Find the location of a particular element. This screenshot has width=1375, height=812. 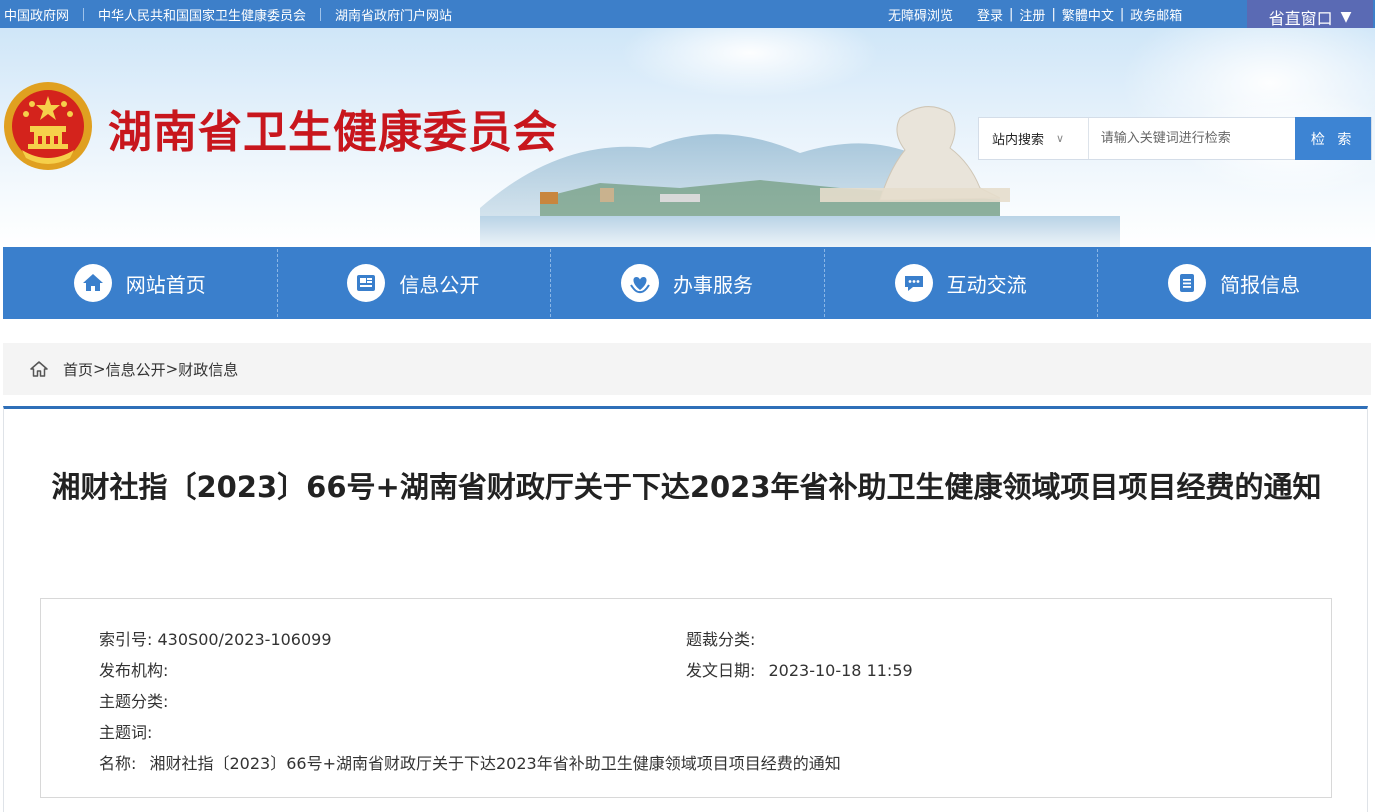

chat-icon is located at coordinates (913, 283).